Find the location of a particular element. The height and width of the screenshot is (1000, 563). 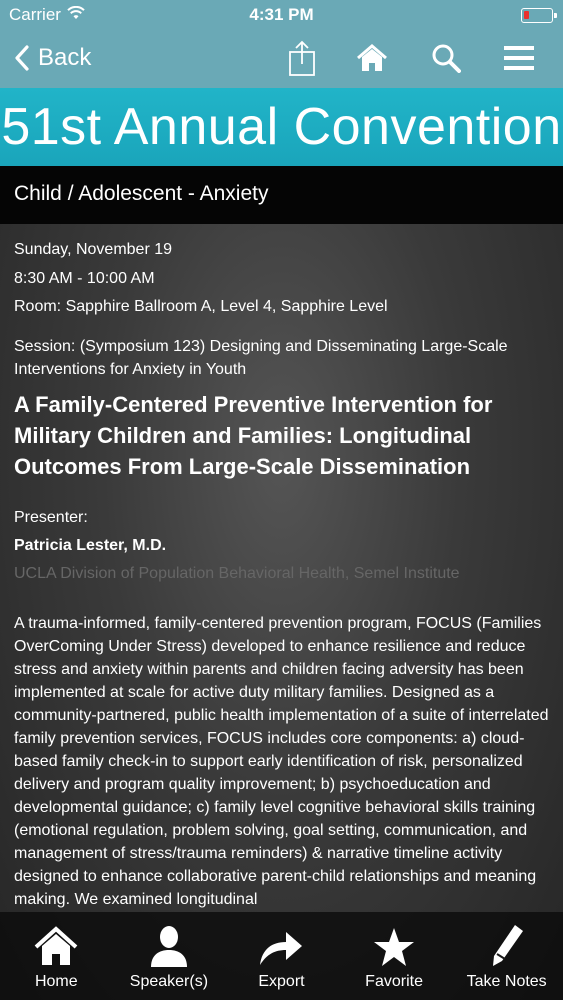

section-title: Child / Adolescent - Anxiety is located at coordinates (141, 193).